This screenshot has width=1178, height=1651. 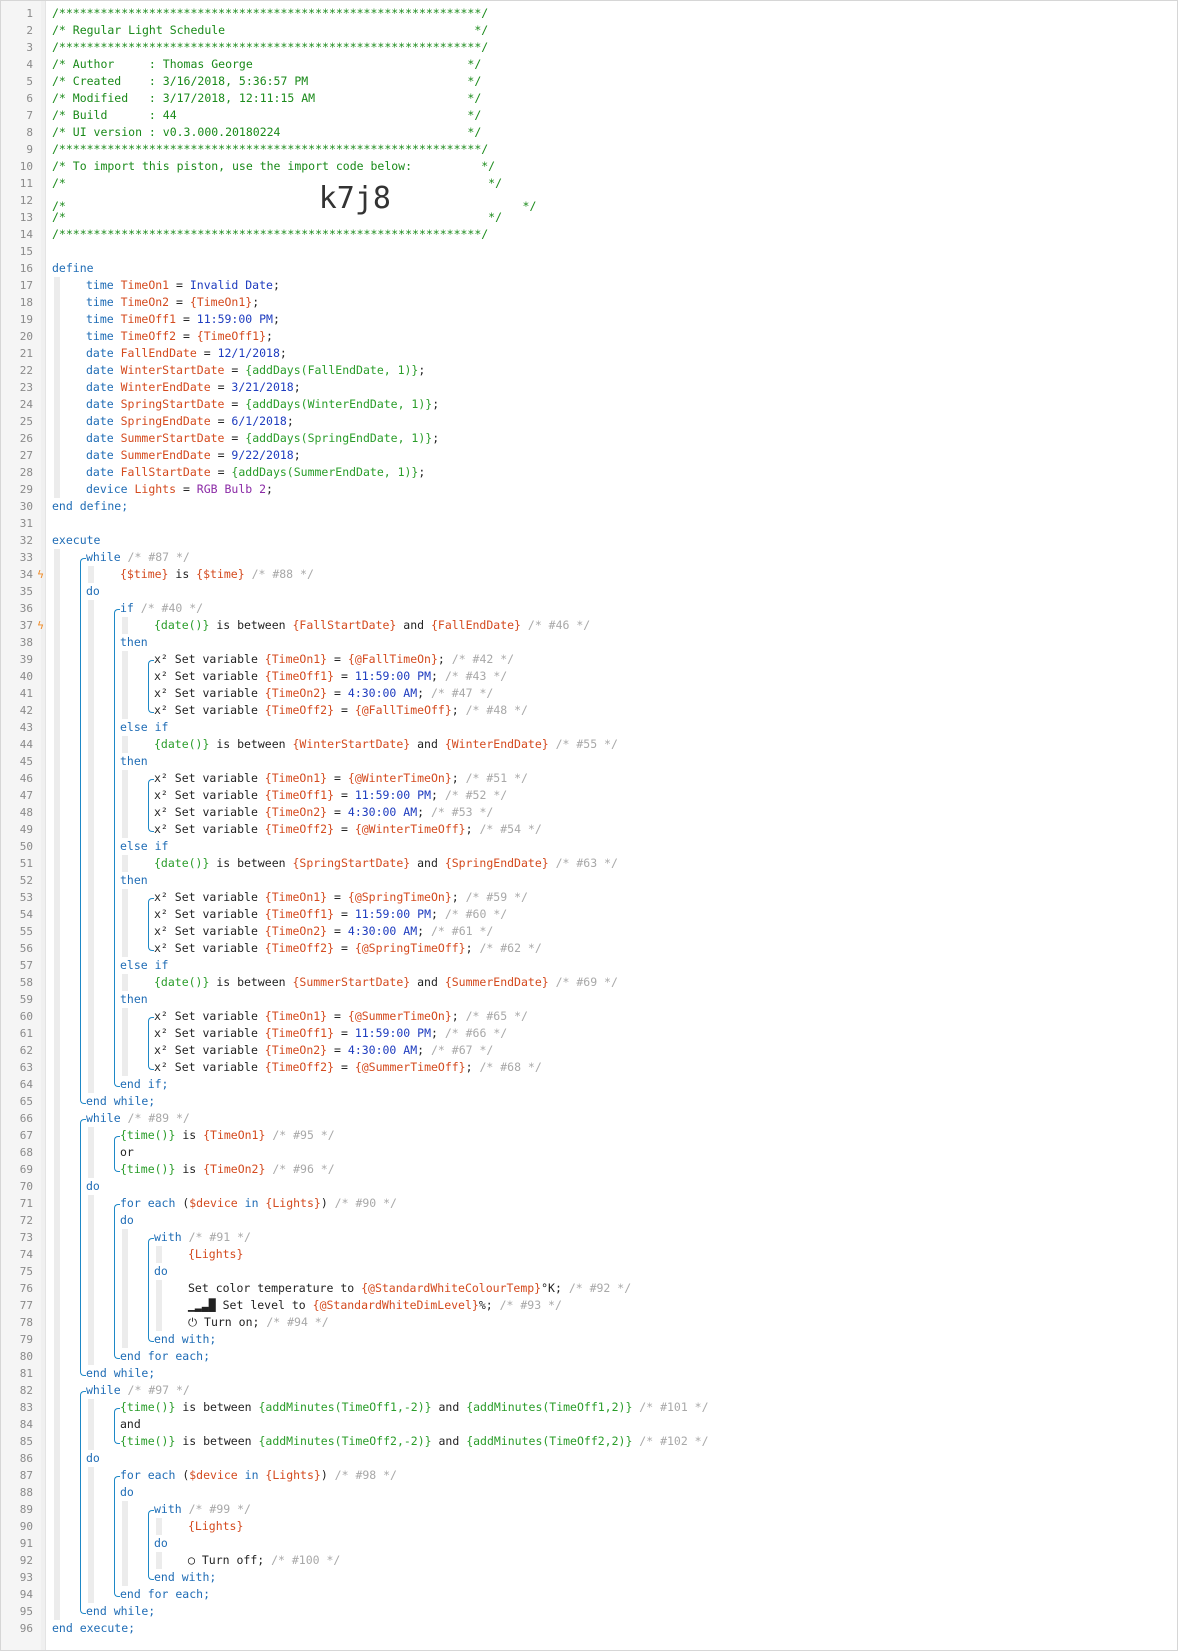 What do you see at coordinates (351, 982) in the screenshot?
I see `code-token: {SummerStartDate}` at bounding box center [351, 982].